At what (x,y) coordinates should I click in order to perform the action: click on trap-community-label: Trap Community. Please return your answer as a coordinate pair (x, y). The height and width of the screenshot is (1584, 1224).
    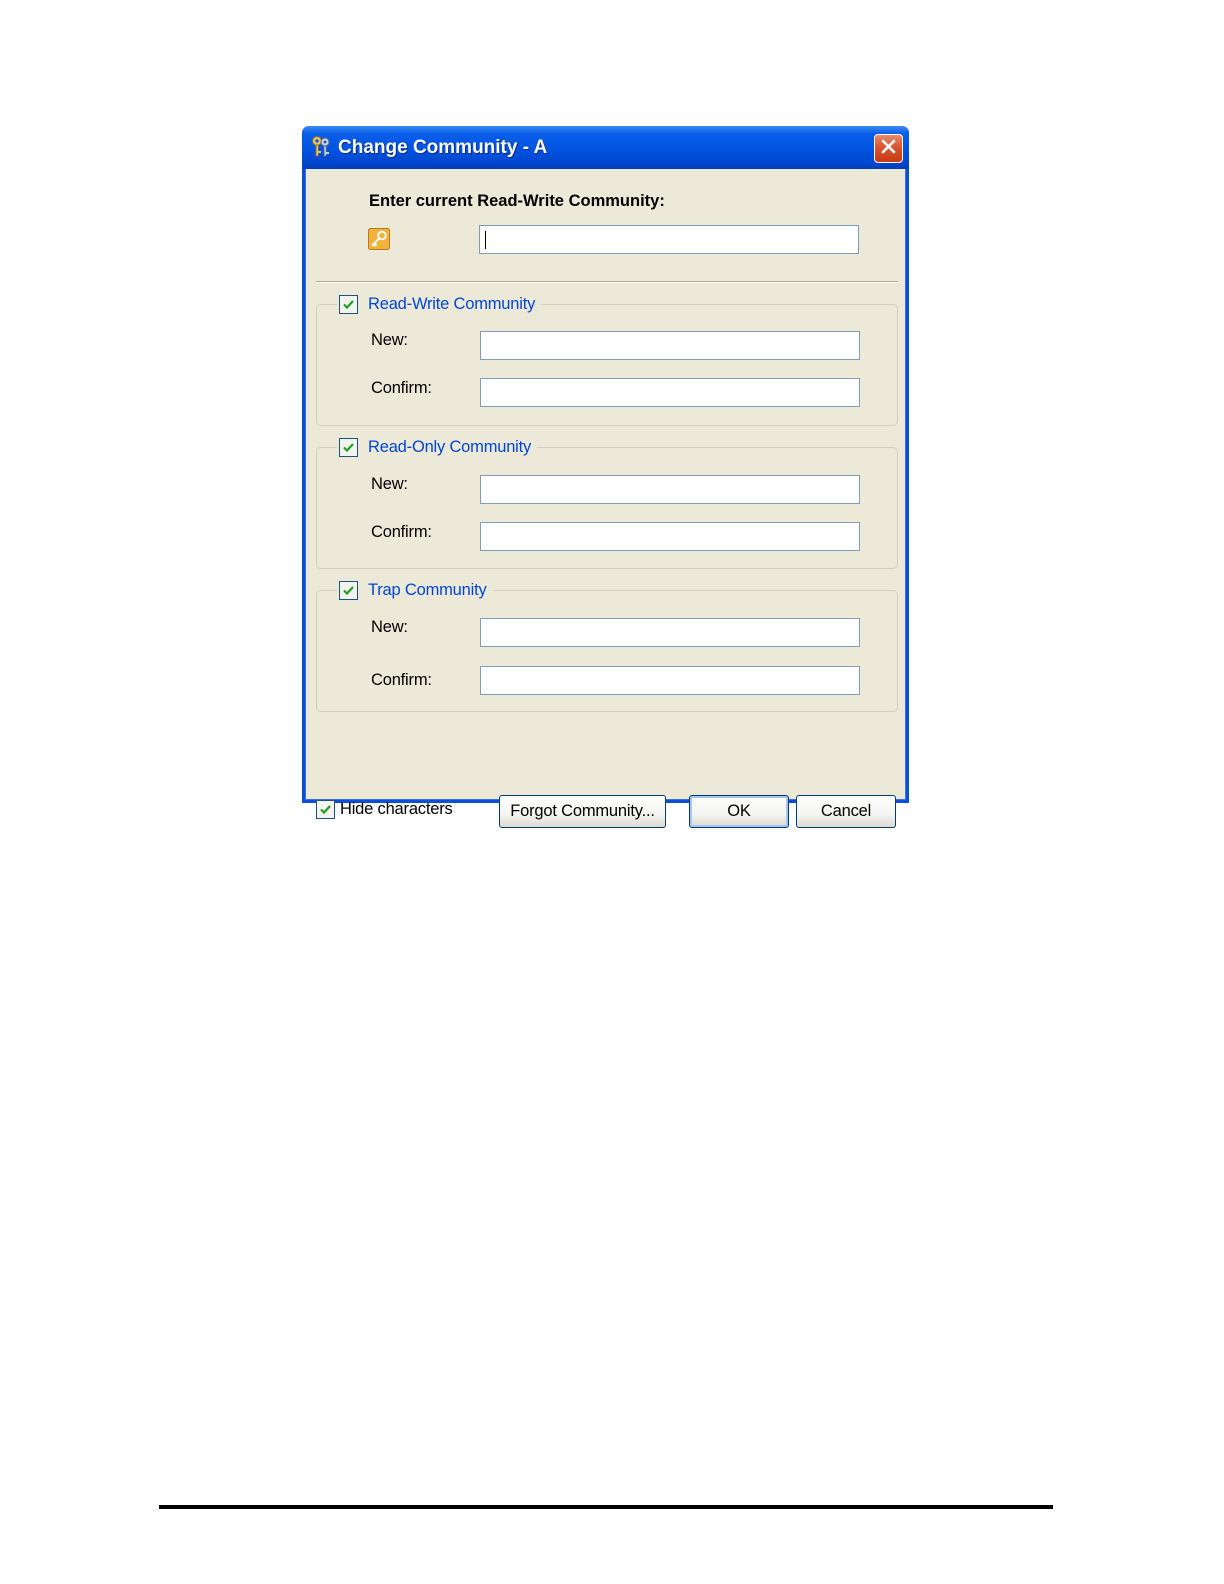
    Looking at the image, I should click on (427, 589).